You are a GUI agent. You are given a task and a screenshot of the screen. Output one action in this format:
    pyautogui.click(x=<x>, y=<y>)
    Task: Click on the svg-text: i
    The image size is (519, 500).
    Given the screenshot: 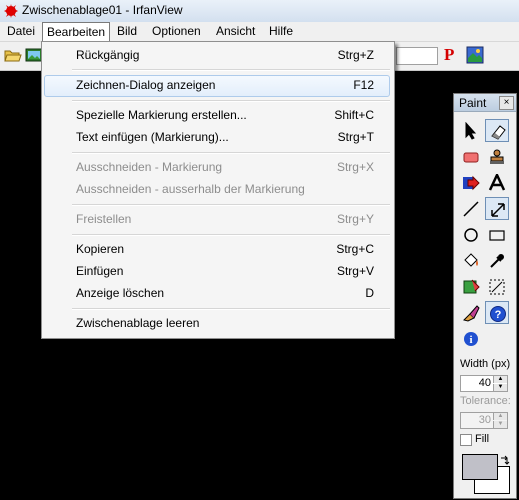 What is the action you would take?
    pyautogui.click(x=470, y=340)
    